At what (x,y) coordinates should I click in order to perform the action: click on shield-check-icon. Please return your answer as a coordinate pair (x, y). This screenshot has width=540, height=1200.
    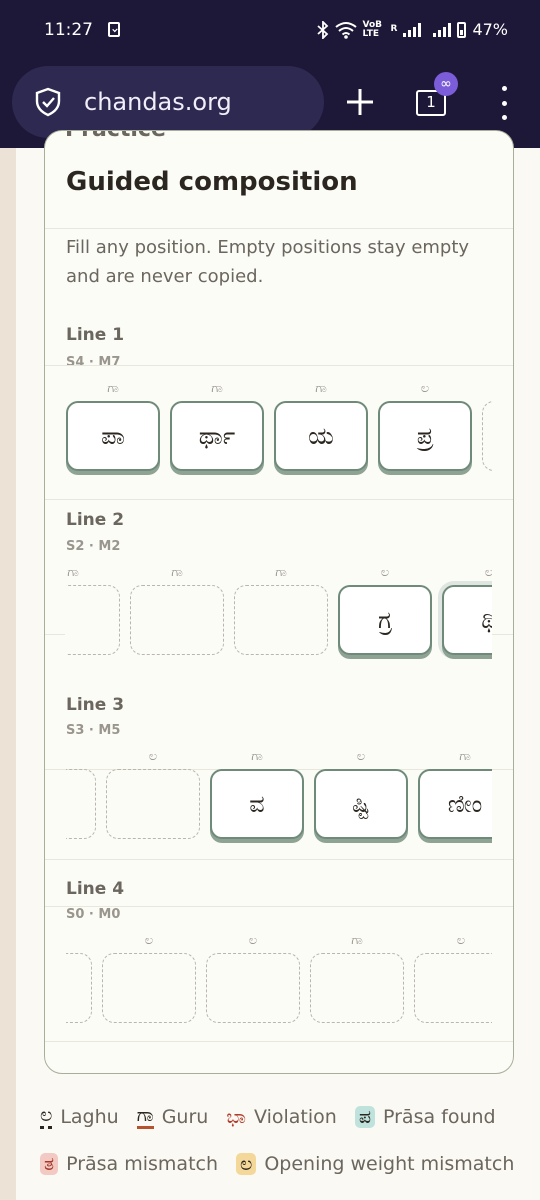
    Looking at the image, I should click on (48, 102).